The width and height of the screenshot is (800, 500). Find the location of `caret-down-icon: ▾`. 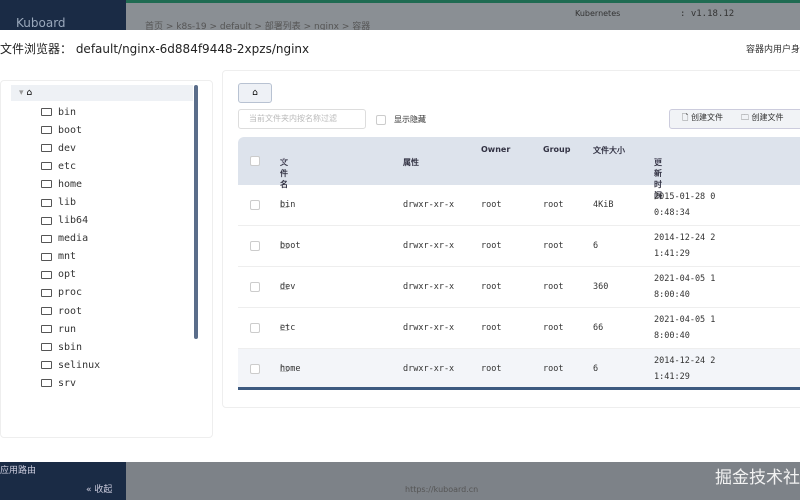

caret-down-icon: ▾ is located at coordinates (21, 93).